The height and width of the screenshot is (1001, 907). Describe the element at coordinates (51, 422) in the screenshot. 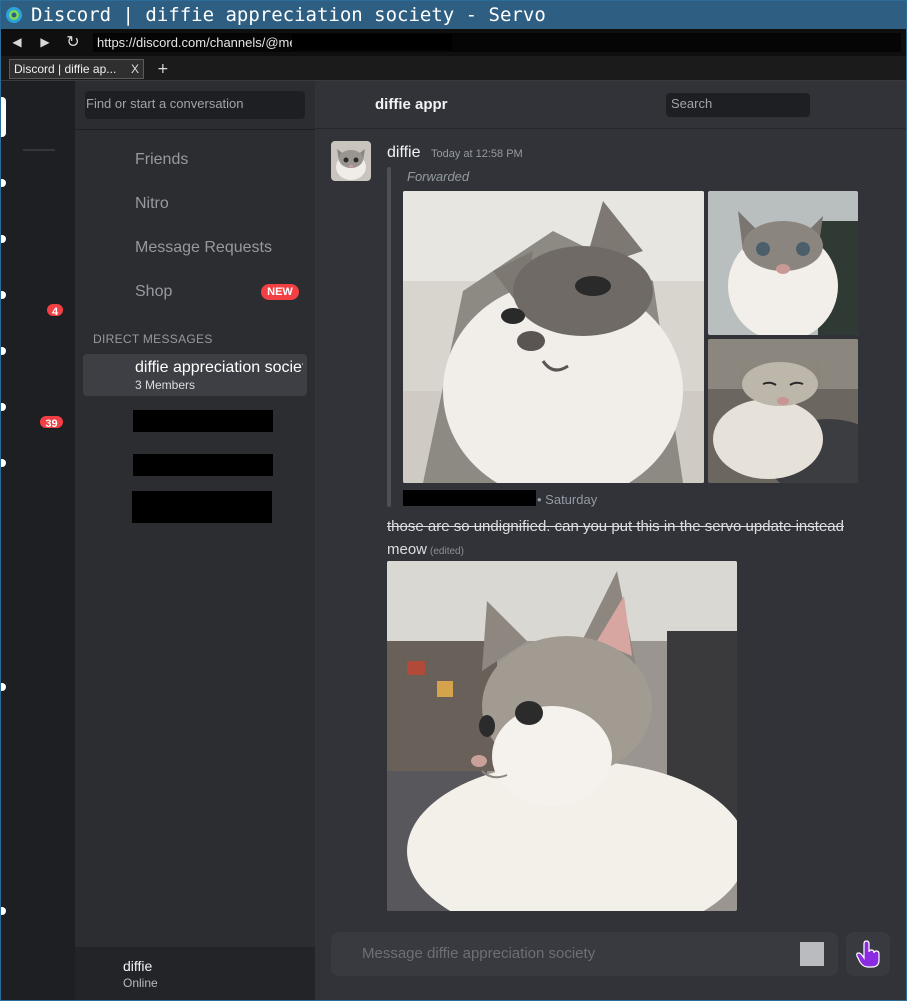

I see `mention-badge: 39` at that location.